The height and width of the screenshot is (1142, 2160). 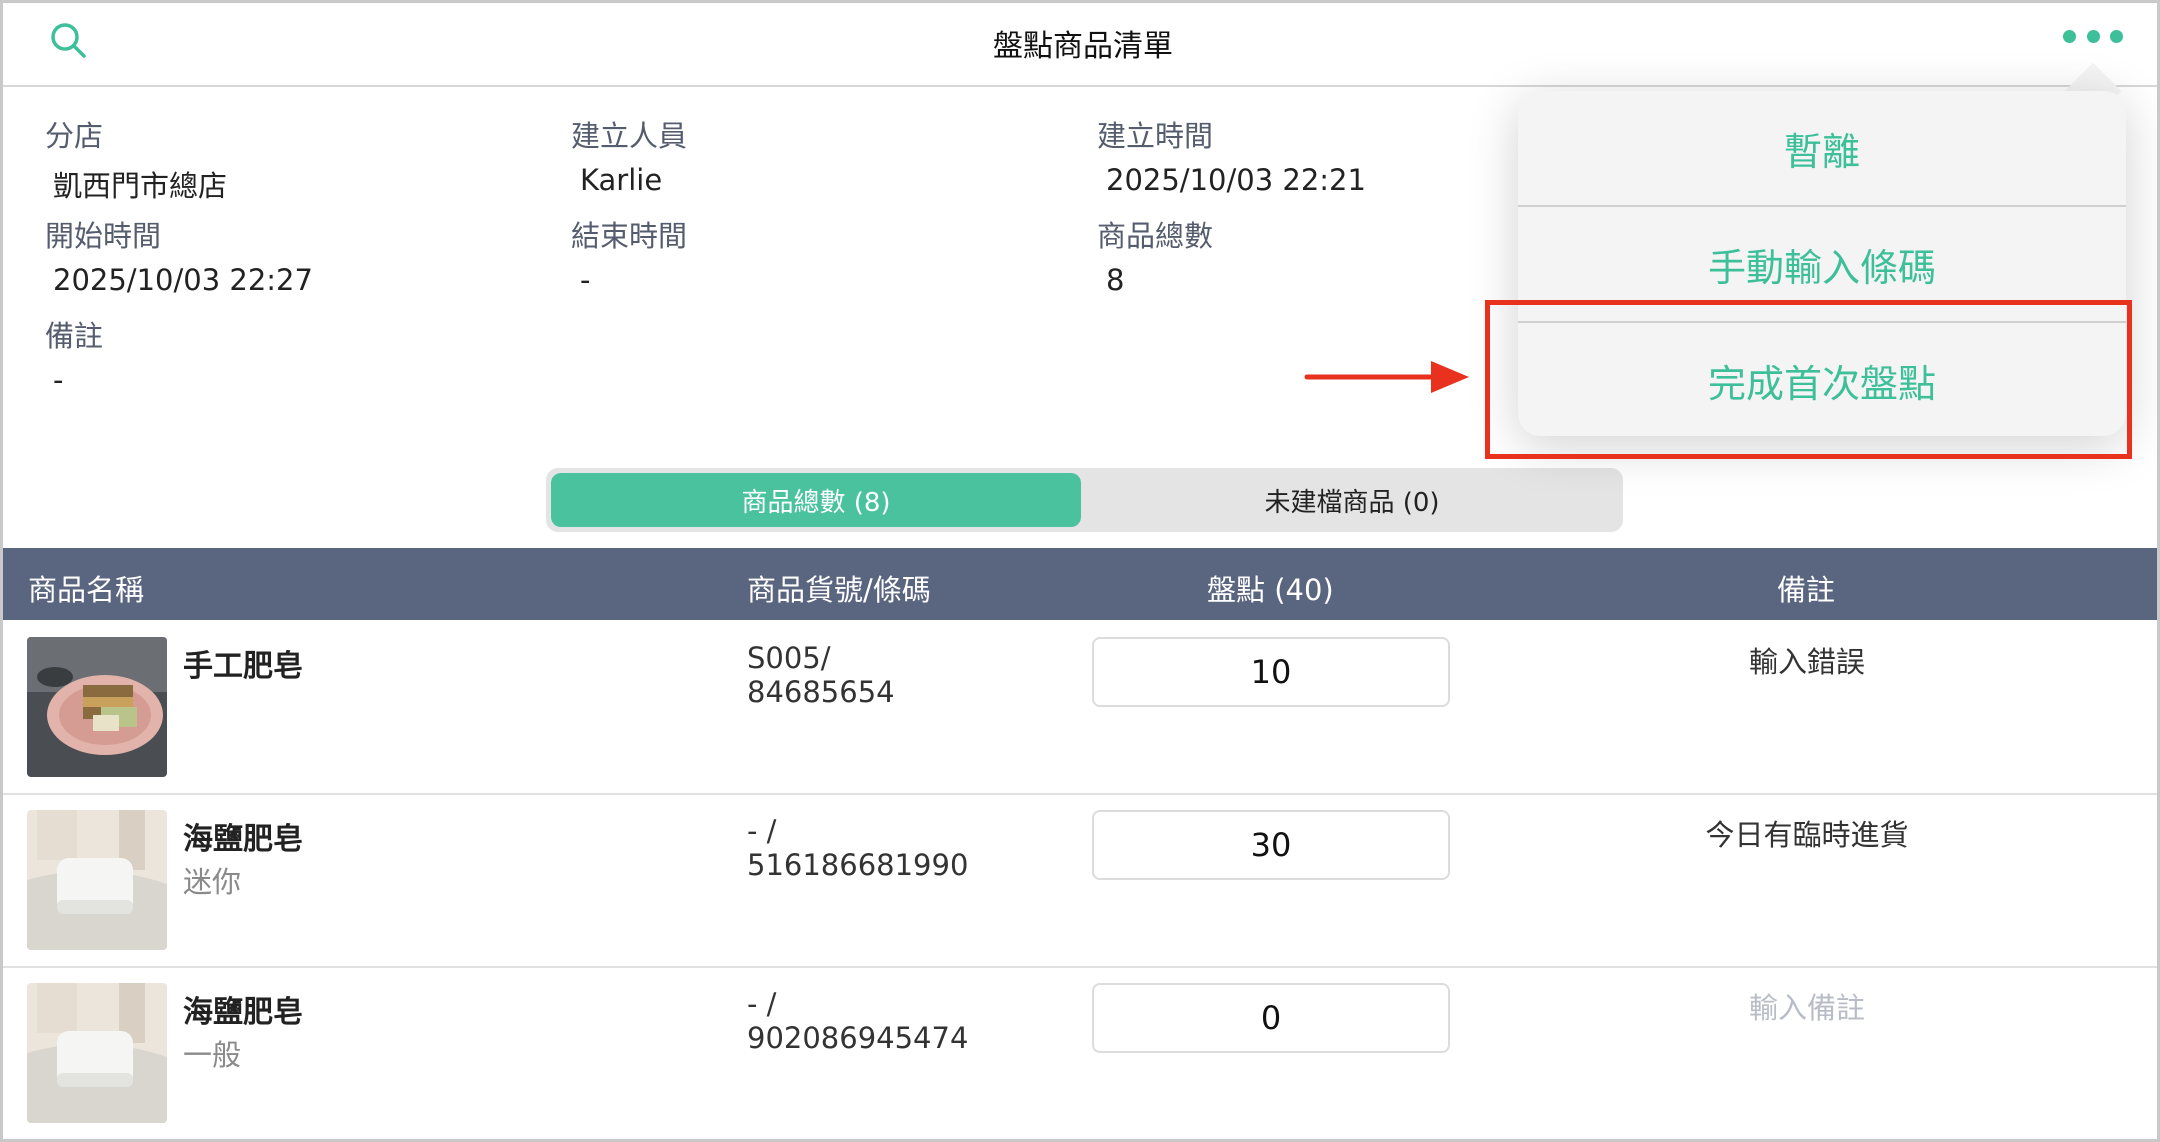 What do you see at coordinates (858, 1038) in the screenshot?
I see `product-code-barcode: 902086945474` at bounding box center [858, 1038].